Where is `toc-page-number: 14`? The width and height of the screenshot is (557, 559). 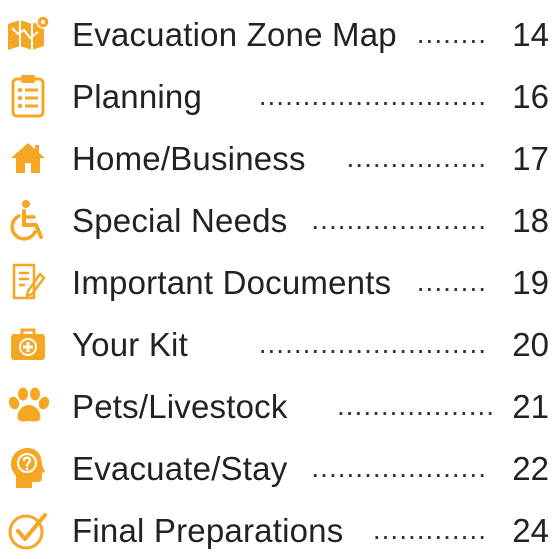
toc-page-number: 14 is located at coordinates (530, 34).